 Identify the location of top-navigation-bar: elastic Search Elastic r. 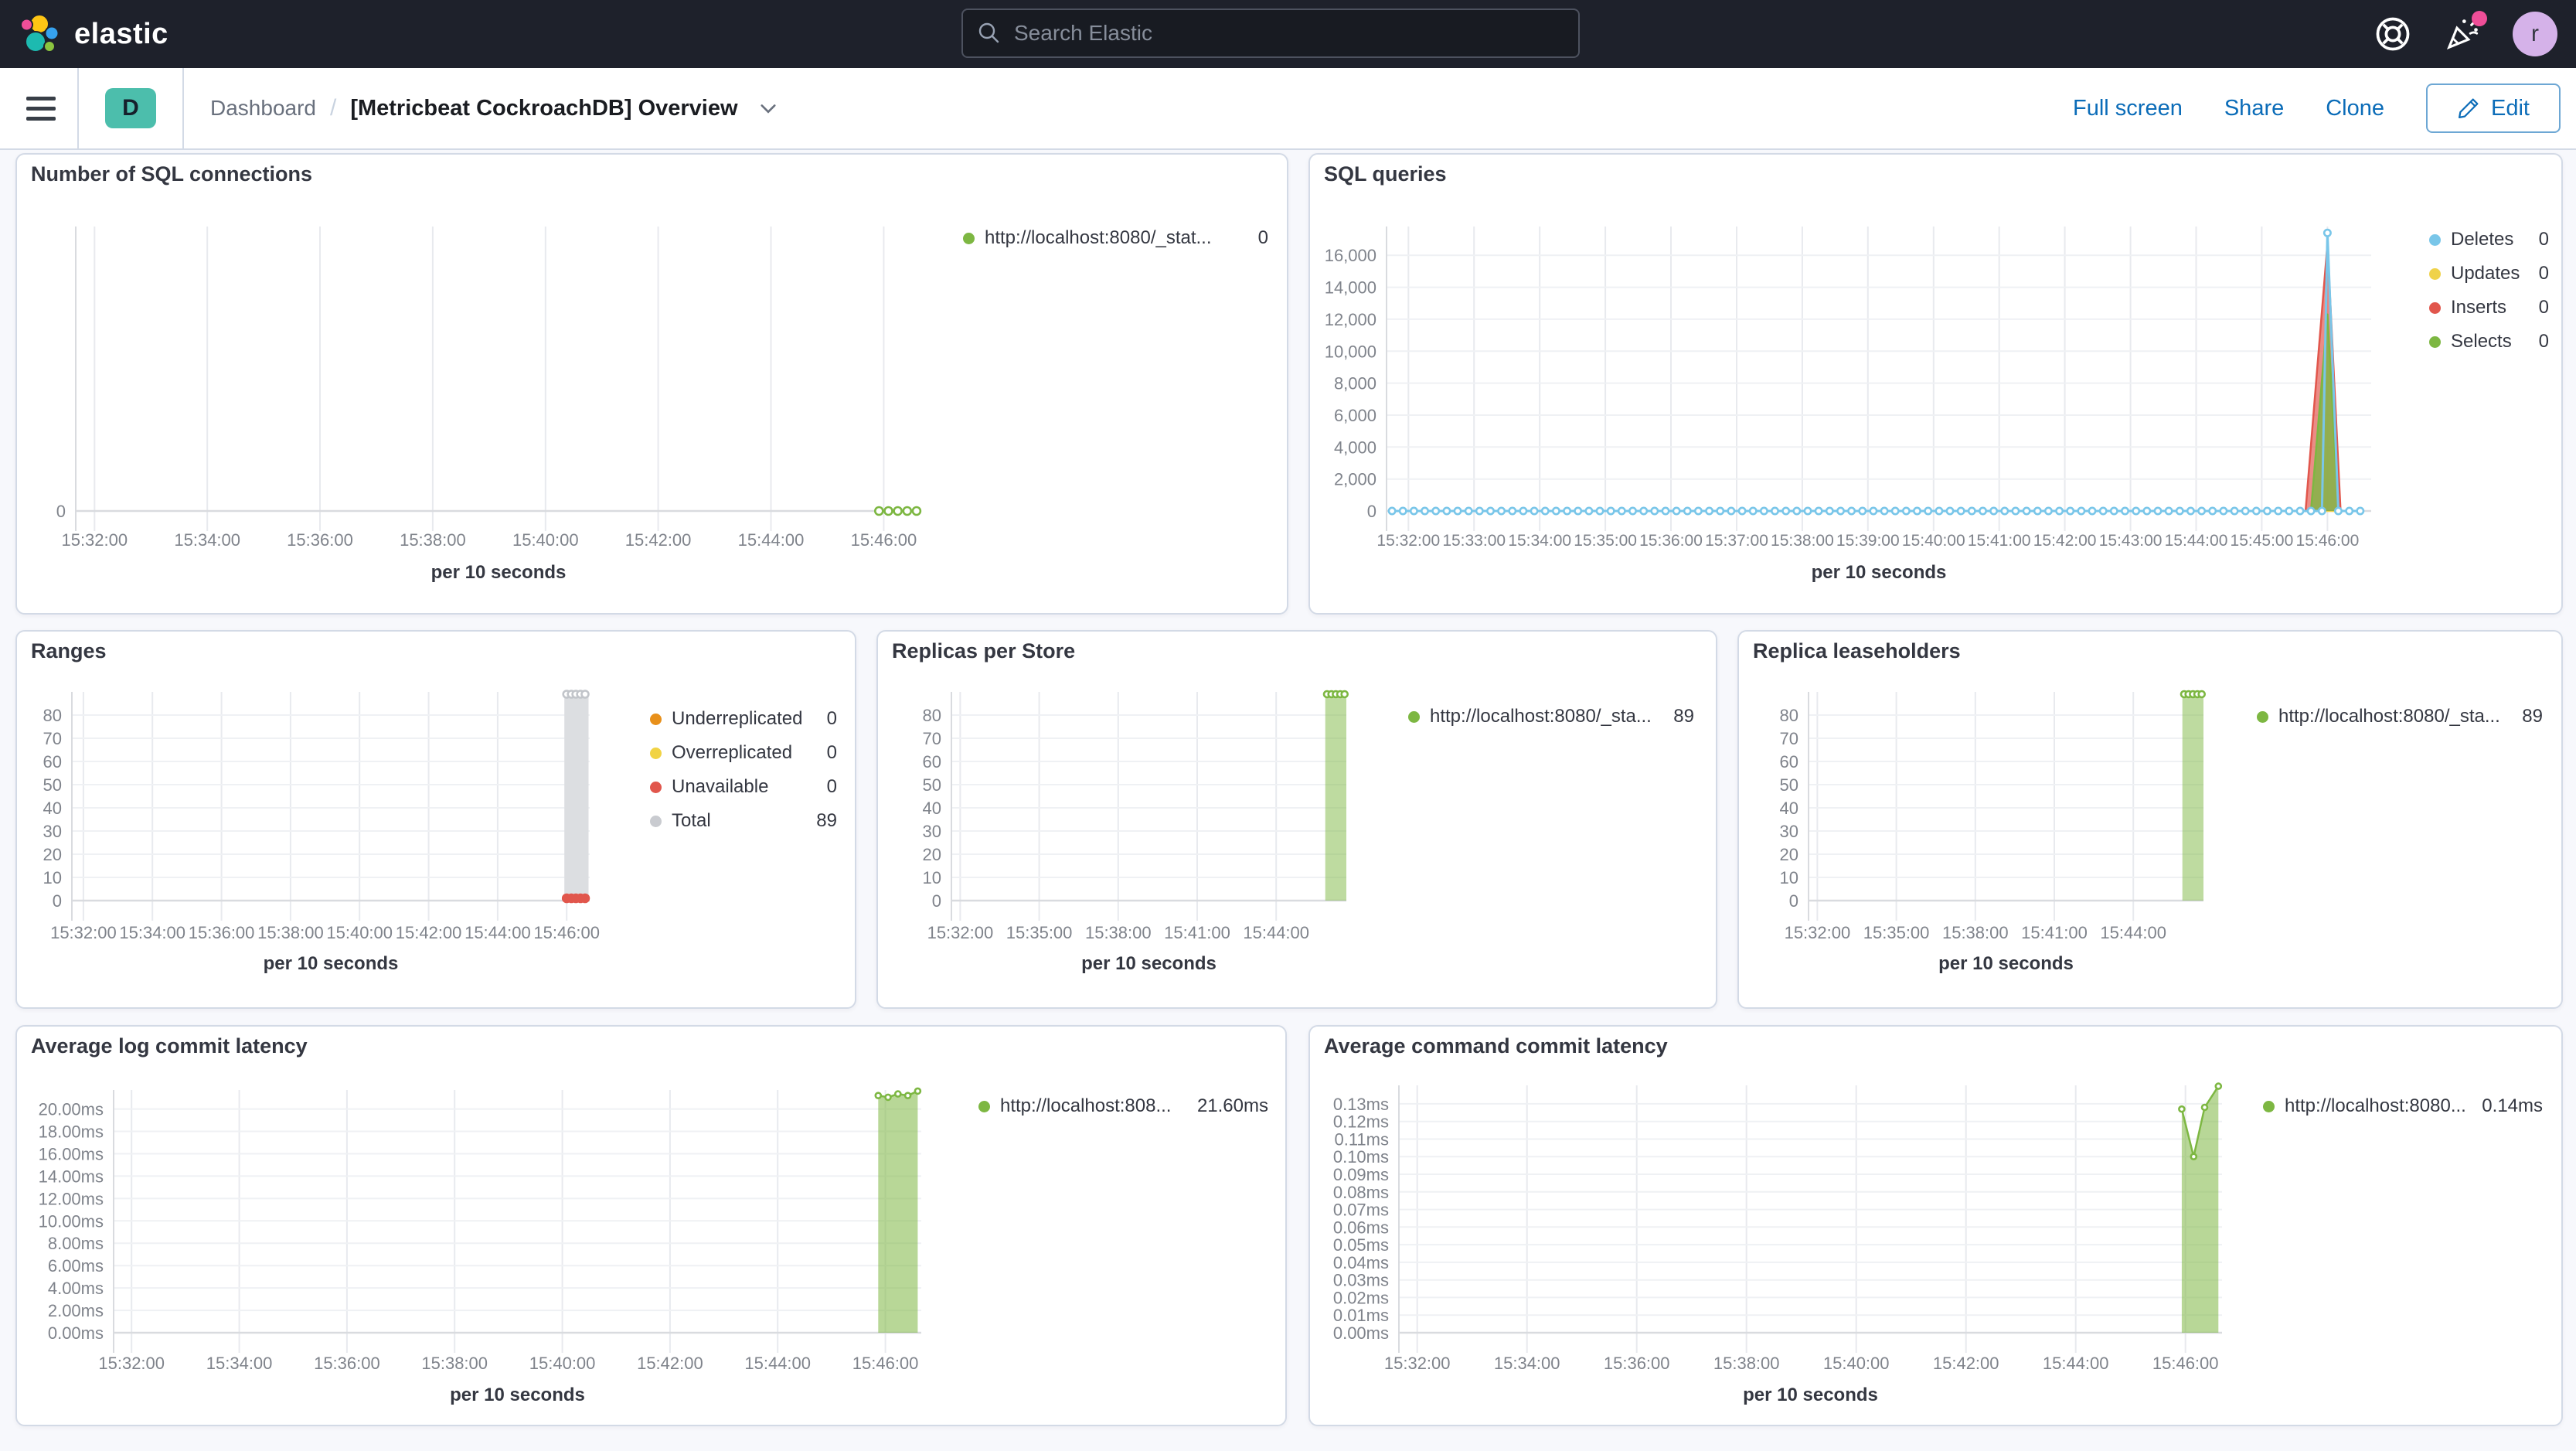
(1288, 34).